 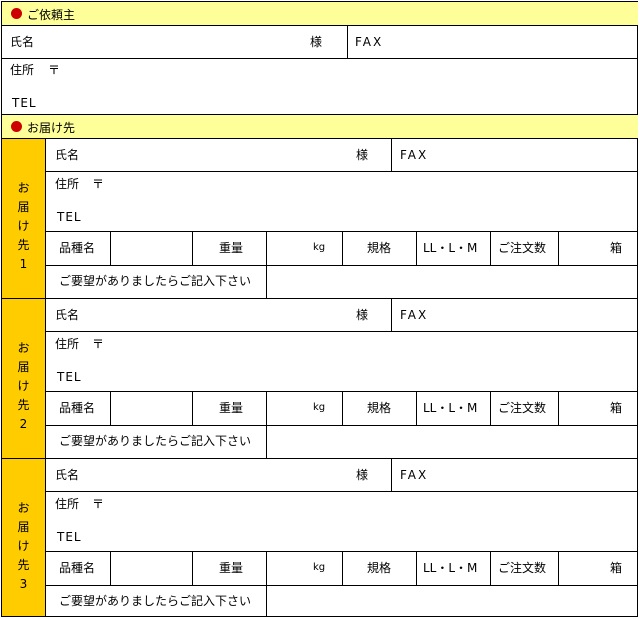 What do you see at coordinates (23, 264) in the screenshot?
I see `side-char: 1` at bounding box center [23, 264].